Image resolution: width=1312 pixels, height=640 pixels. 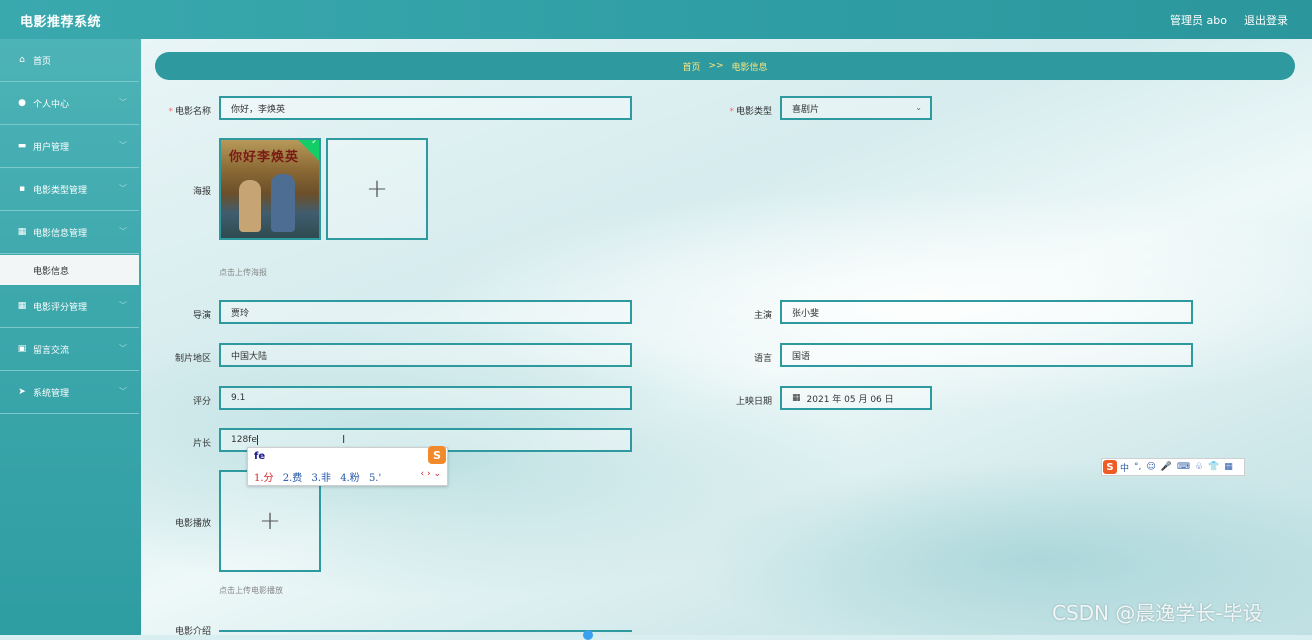 I want to click on sidebar-item-movie-type-management: ▪ 电影类型管理 ﹀, so click(x=69, y=189).